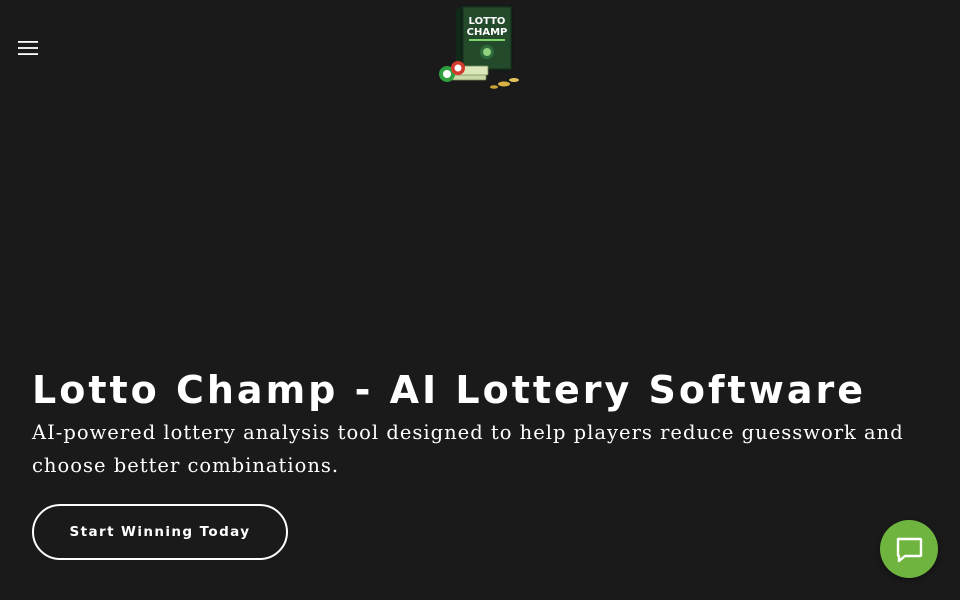  I want to click on chat-bubble-icon, so click(909, 550).